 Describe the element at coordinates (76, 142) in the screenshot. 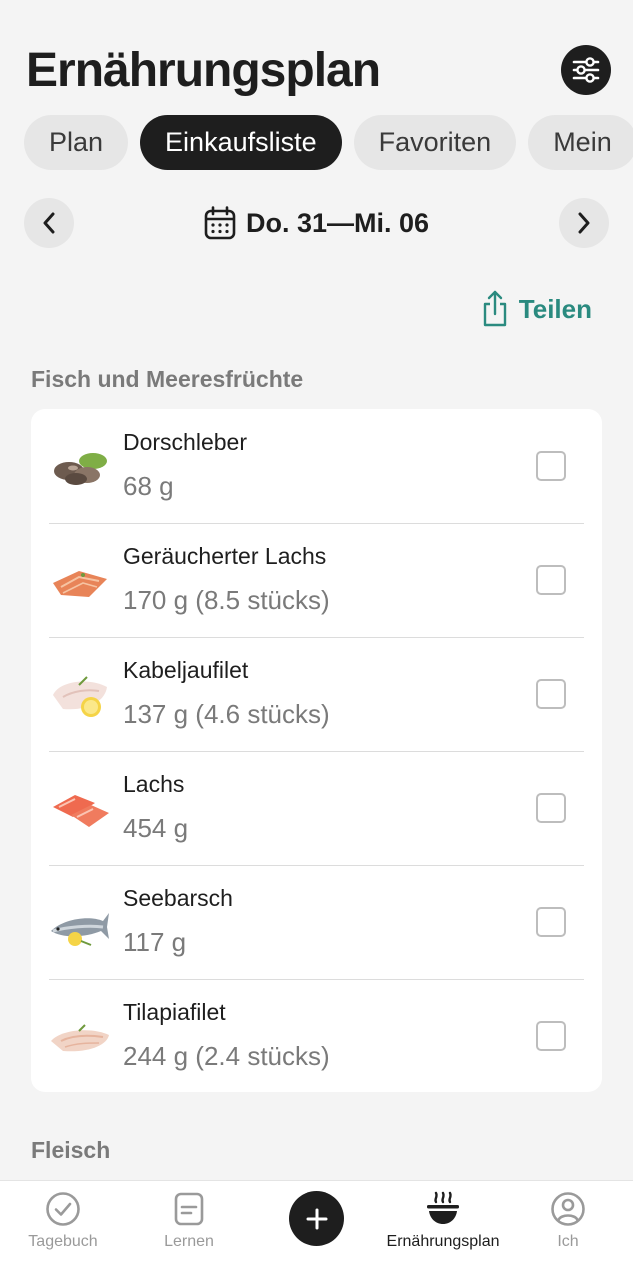

I see `tab-plan: Plan` at that location.